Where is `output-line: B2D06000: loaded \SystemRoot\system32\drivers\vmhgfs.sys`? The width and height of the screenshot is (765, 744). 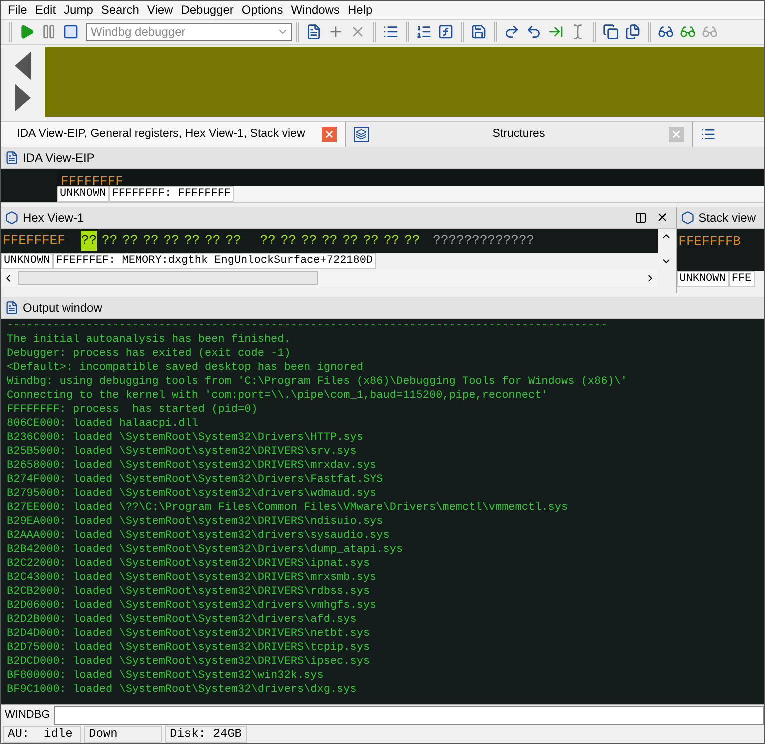 output-line: B2D06000: loaded \SystemRoot\system32\drivers\vmhgfs.sys is located at coordinates (192, 606).